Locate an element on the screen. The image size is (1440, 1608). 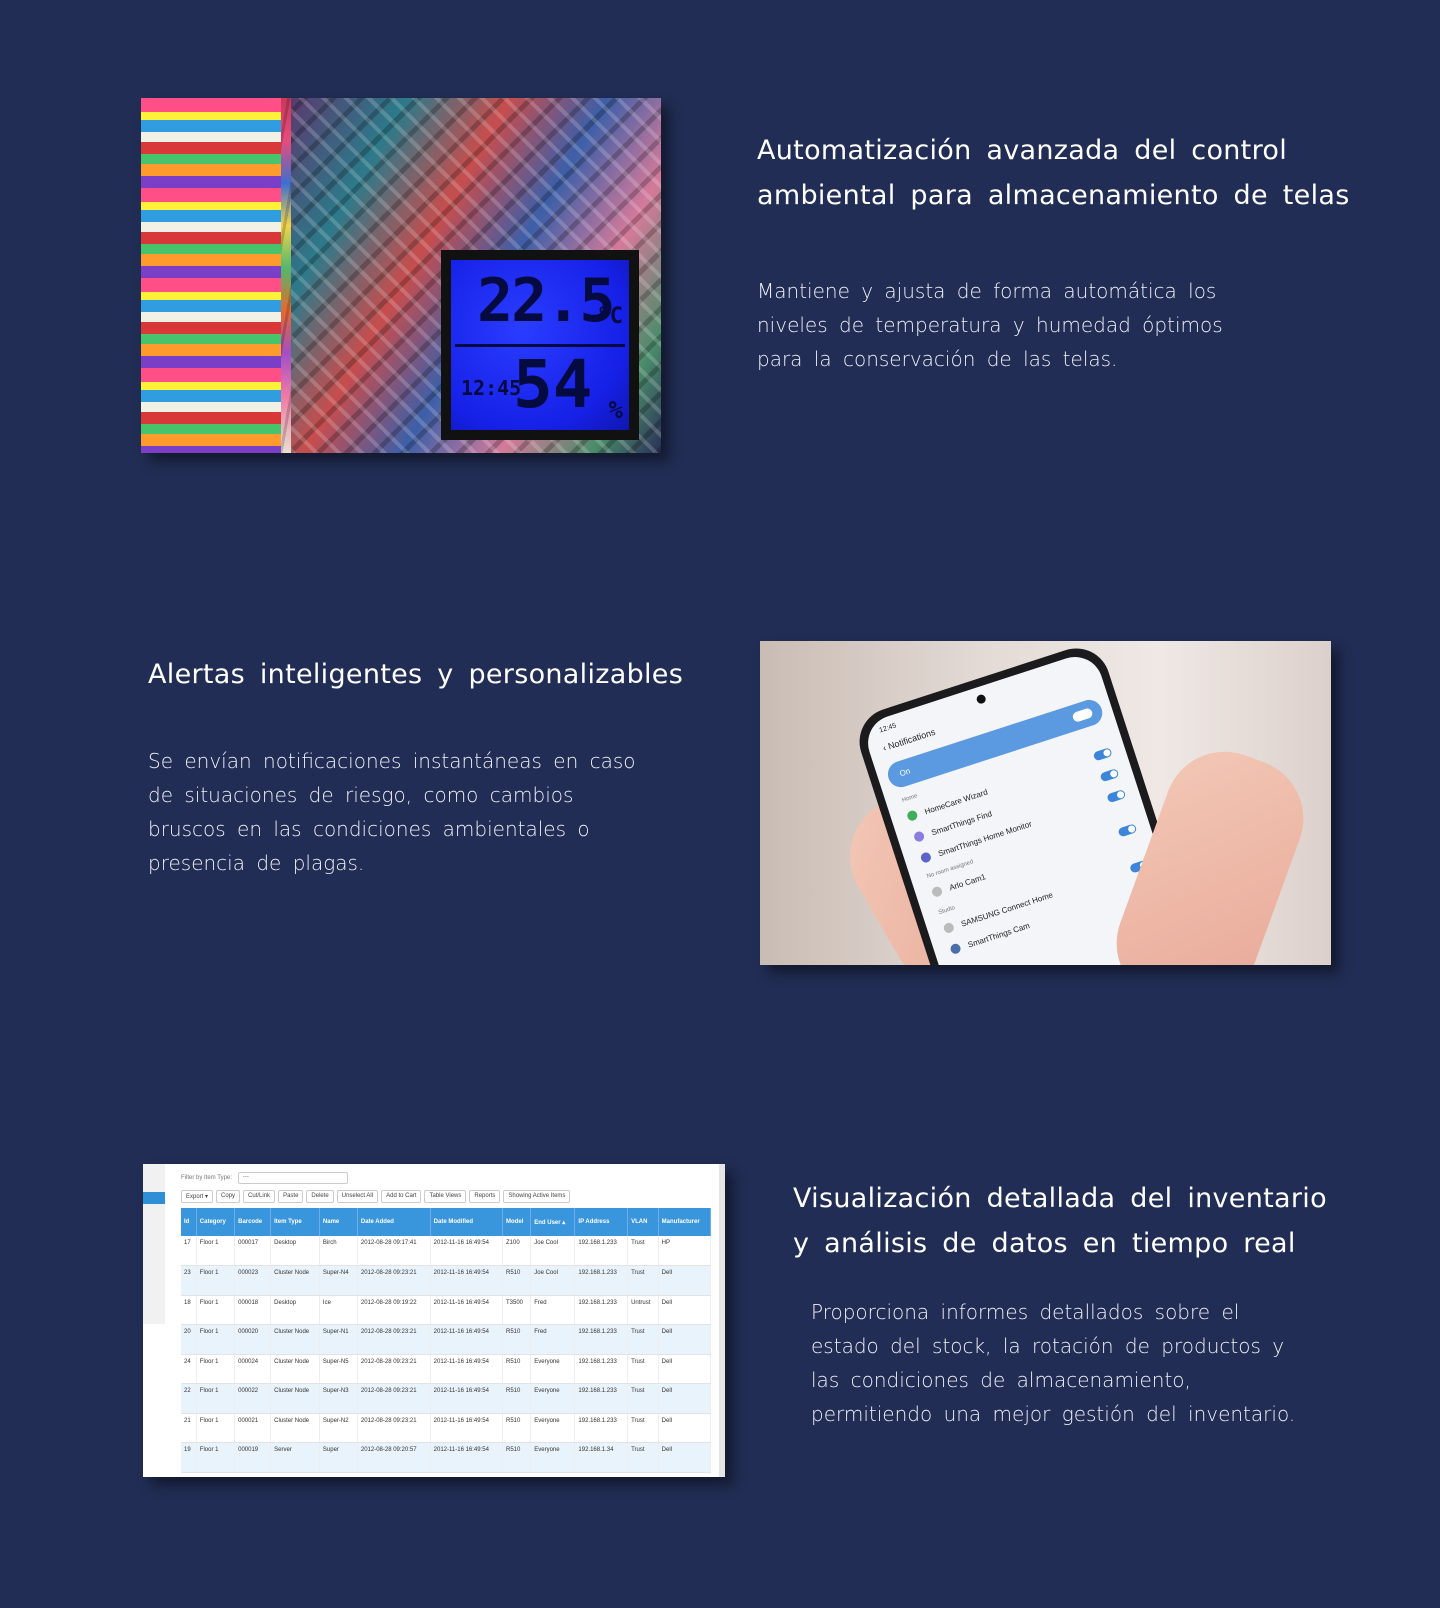
table-cell: 18 is located at coordinates (189, 1310).